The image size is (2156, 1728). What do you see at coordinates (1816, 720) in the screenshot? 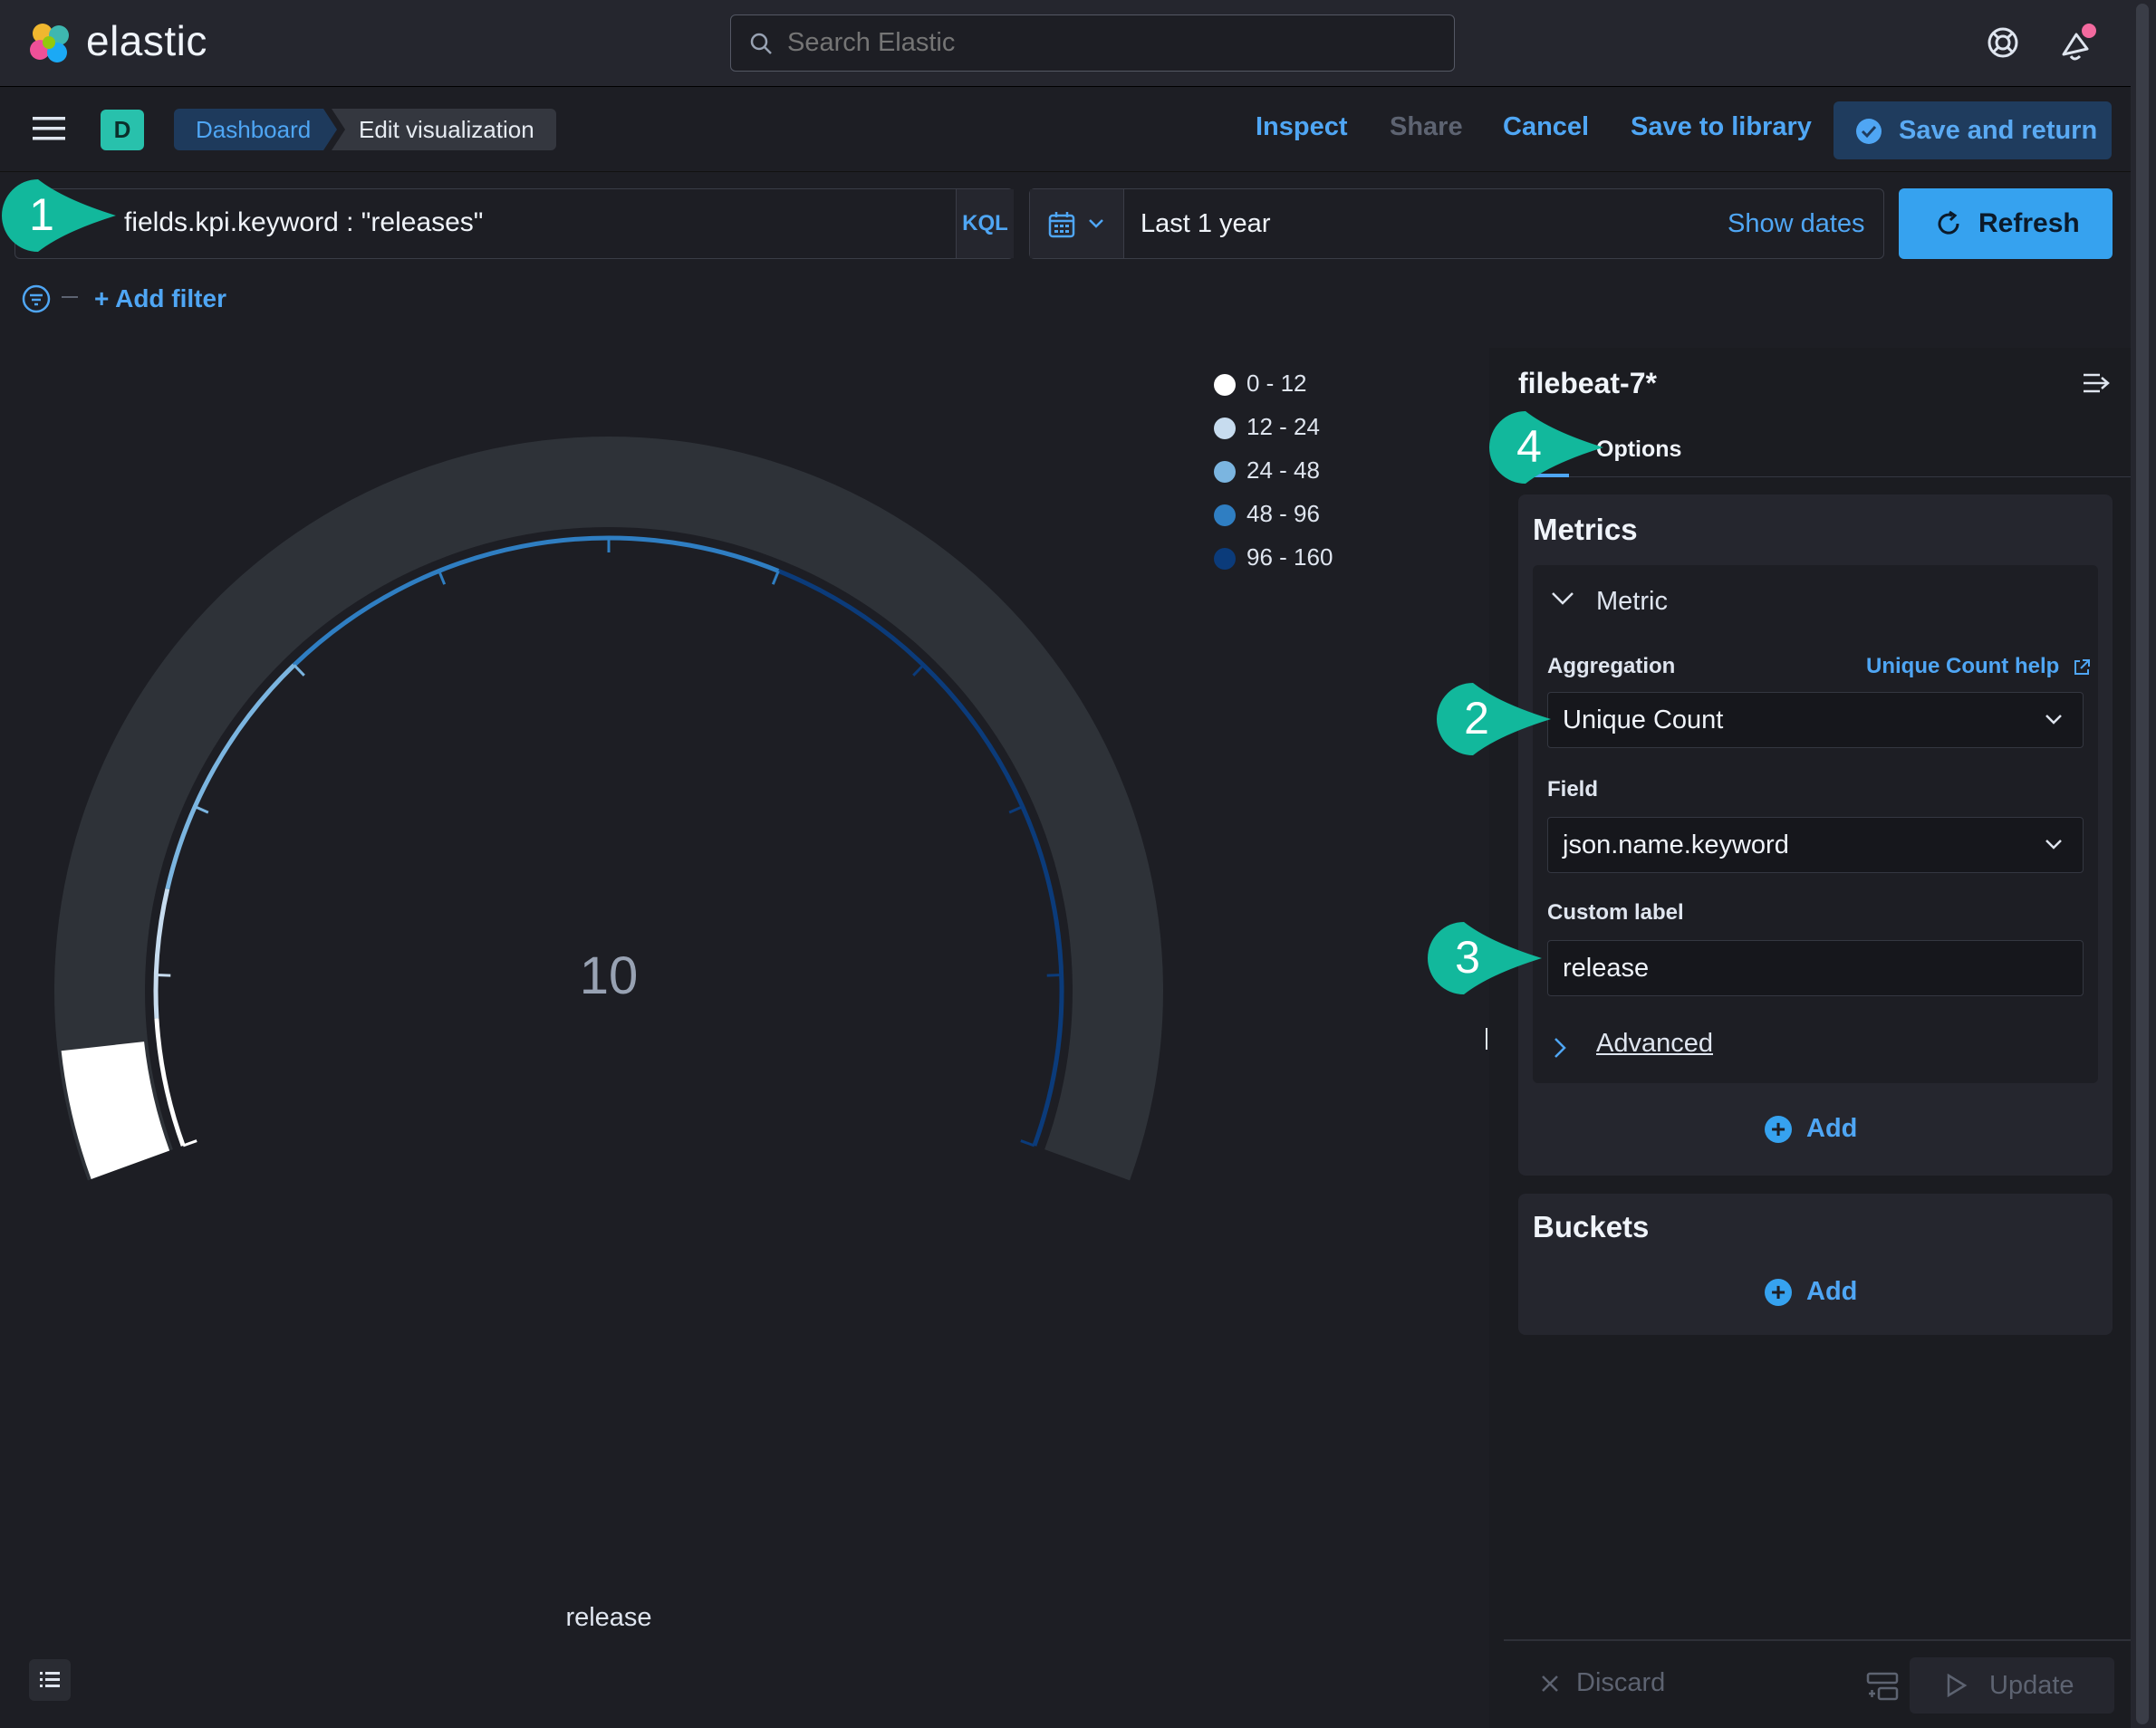
I see `aggregation-select: Unique Count` at bounding box center [1816, 720].